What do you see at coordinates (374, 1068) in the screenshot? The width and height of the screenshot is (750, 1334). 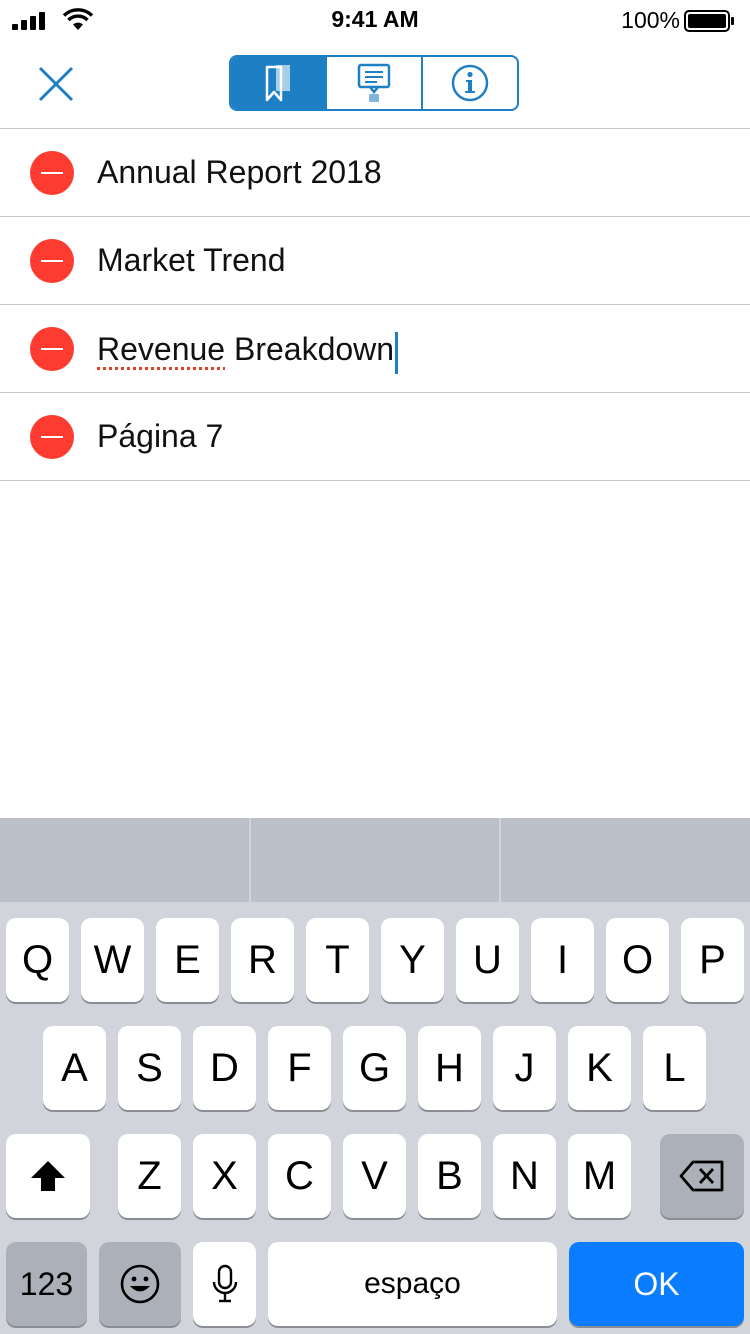 I see `key-g: G` at bounding box center [374, 1068].